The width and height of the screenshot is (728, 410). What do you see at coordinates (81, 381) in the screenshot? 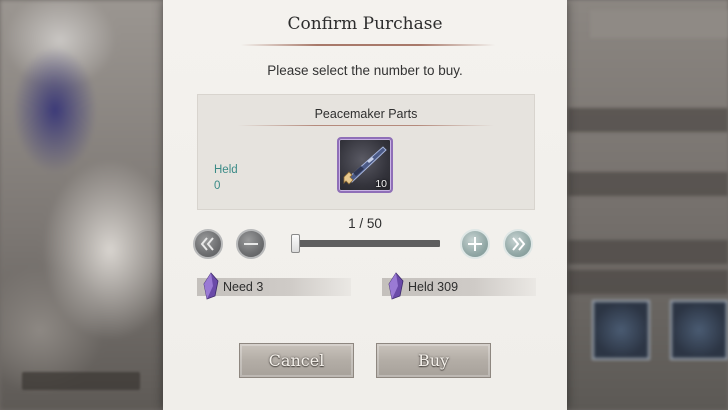
I see `background-label` at bounding box center [81, 381].